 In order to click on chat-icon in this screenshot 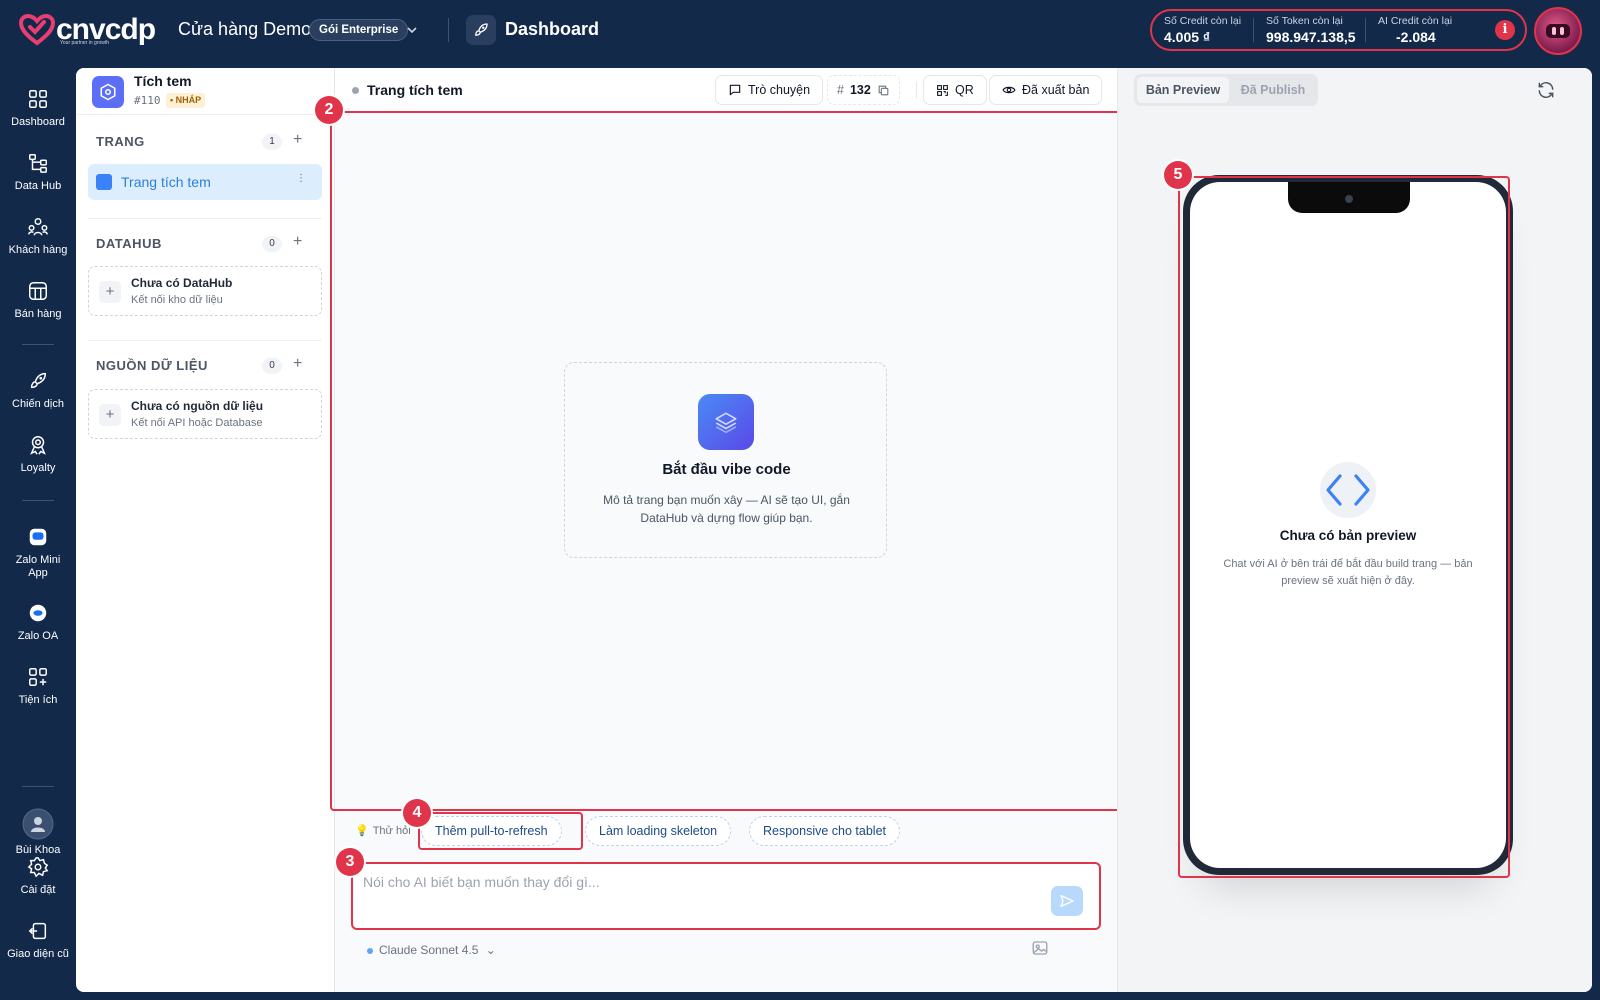, I will do `click(735, 90)`.